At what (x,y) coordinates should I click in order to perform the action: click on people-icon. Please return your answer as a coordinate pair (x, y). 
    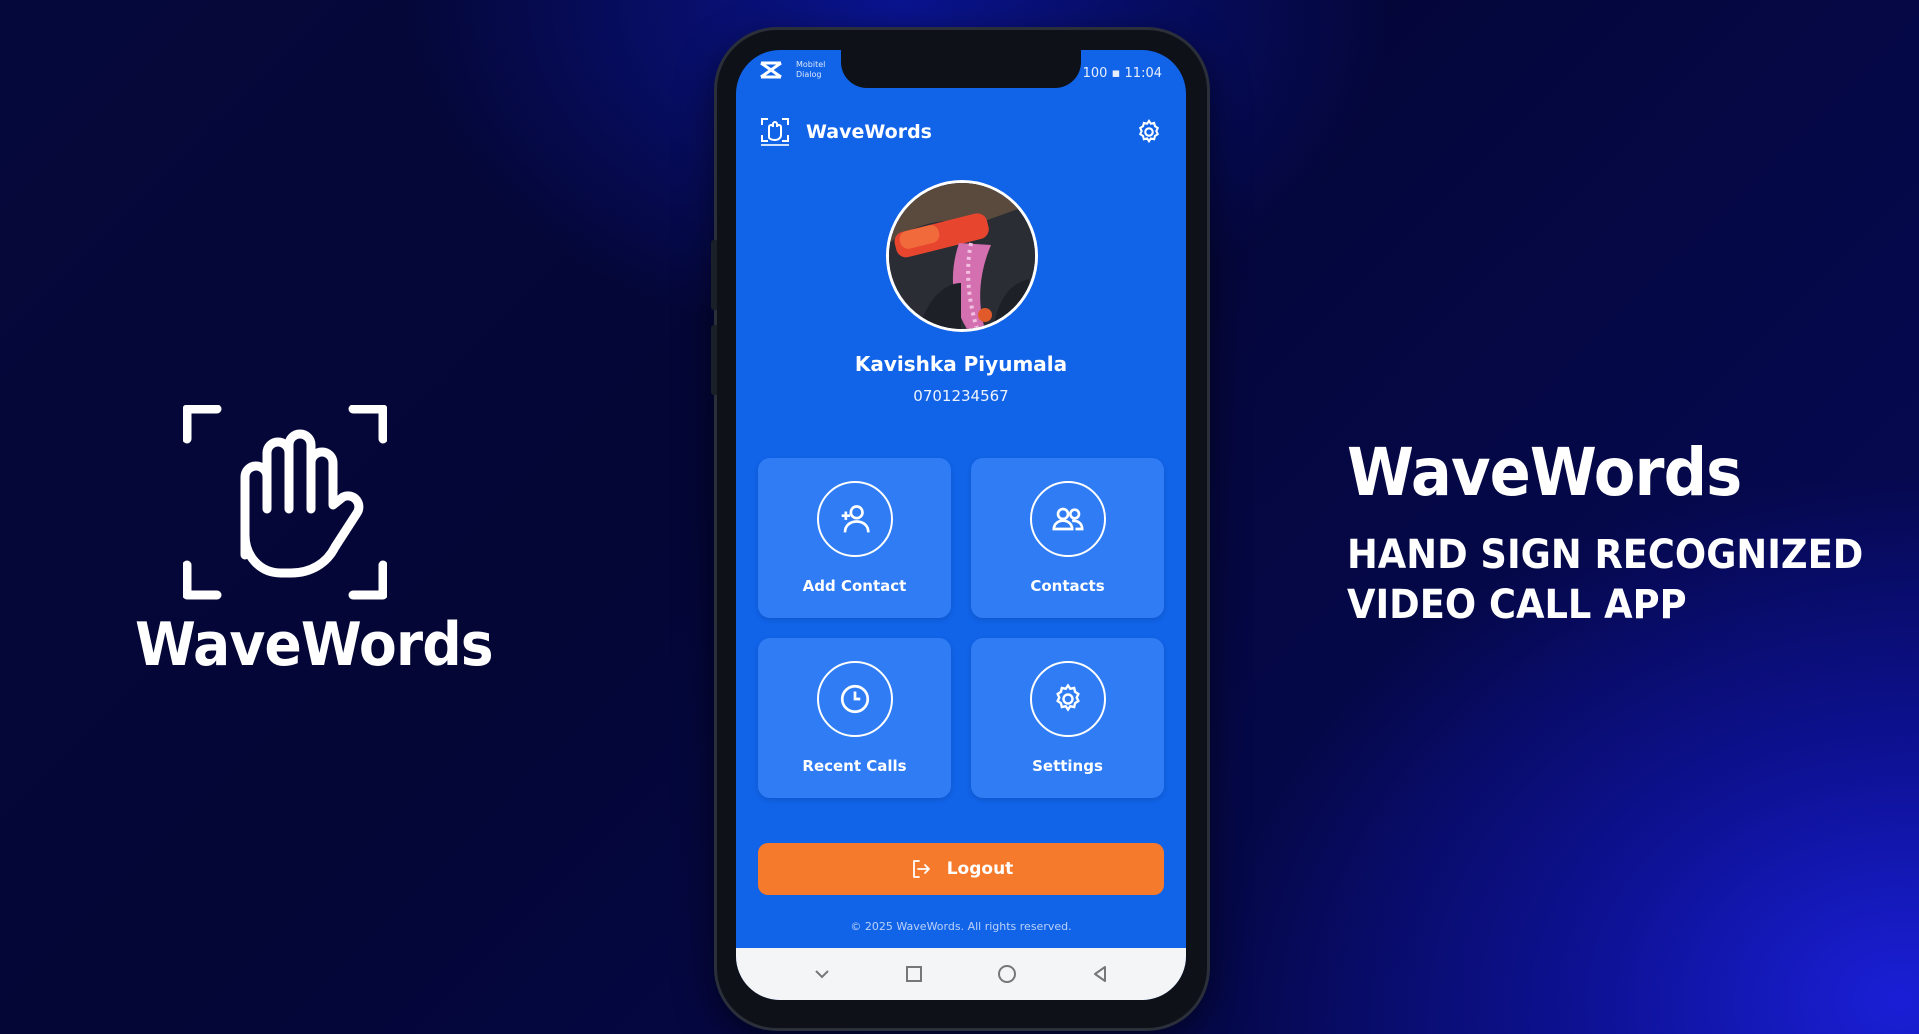
    Looking at the image, I should click on (1067, 519).